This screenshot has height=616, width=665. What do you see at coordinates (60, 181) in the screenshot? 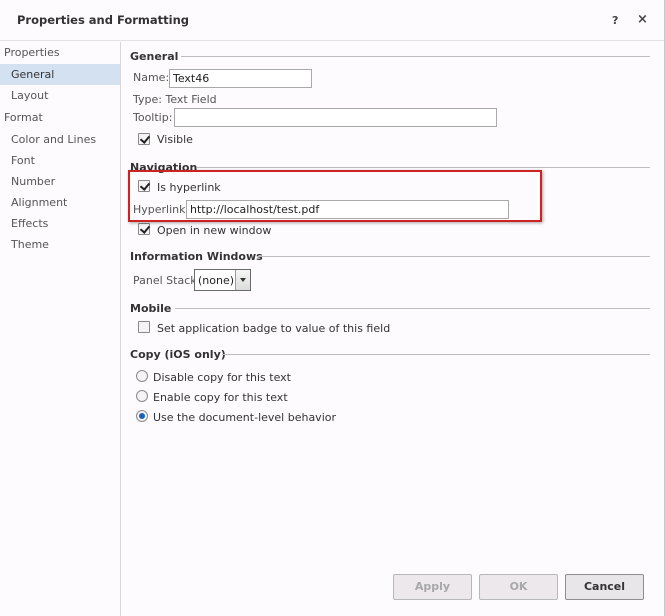
I see `sidebar-item-number: Number` at bounding box center [60, 181].